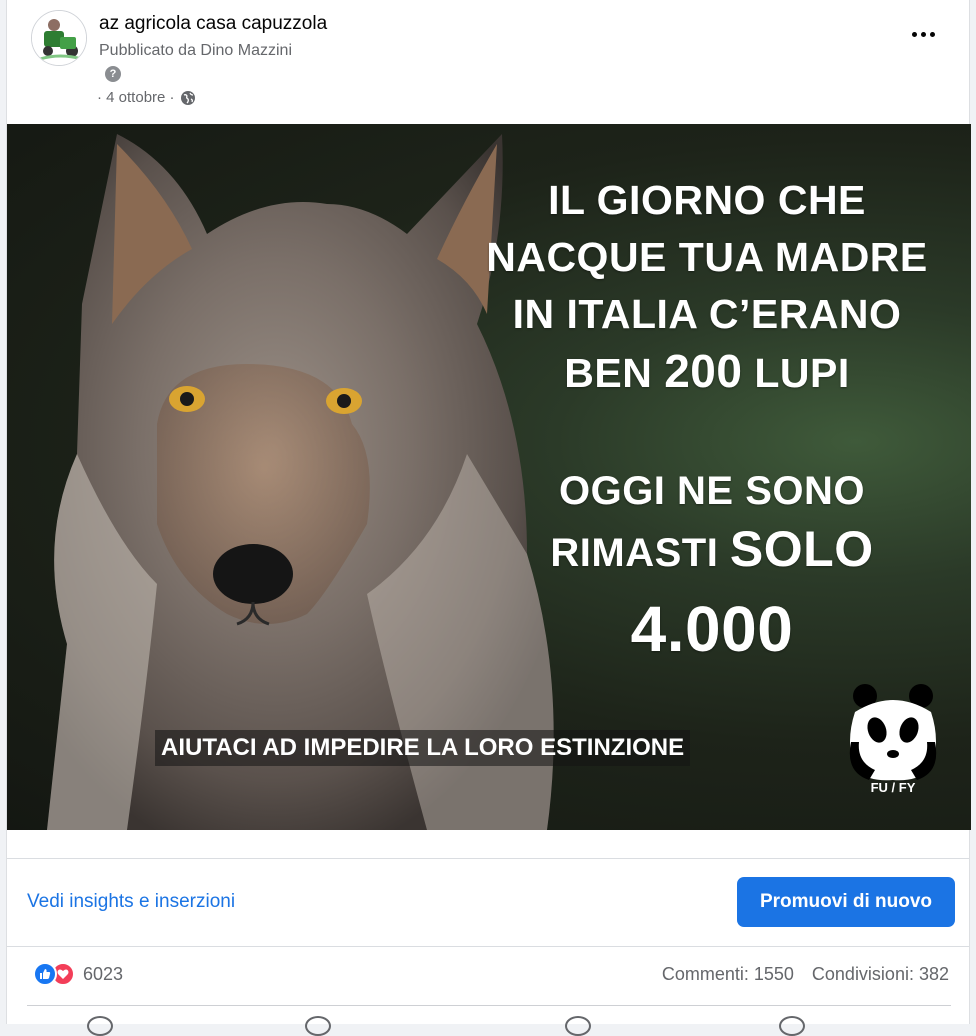 Image resolution: width=976 pixels, height=1036 pixels. Describe the element at coordinates (846, 902) in the screenshot. I see `promote-button: Promuovi di nuovo` at that location.